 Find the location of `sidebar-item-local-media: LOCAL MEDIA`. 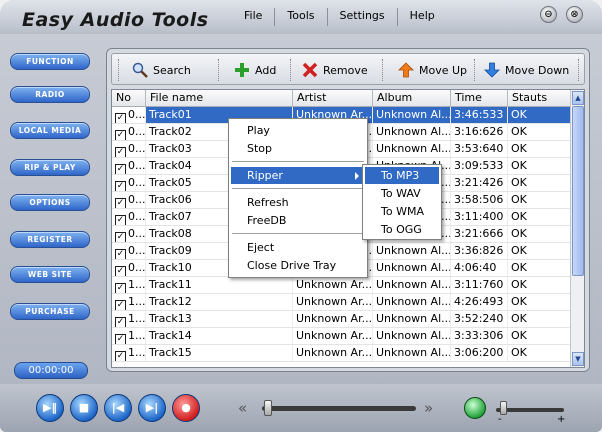

sidebar-item-local-media: LOCAL MEDIA is located at coordinates (50, 130).